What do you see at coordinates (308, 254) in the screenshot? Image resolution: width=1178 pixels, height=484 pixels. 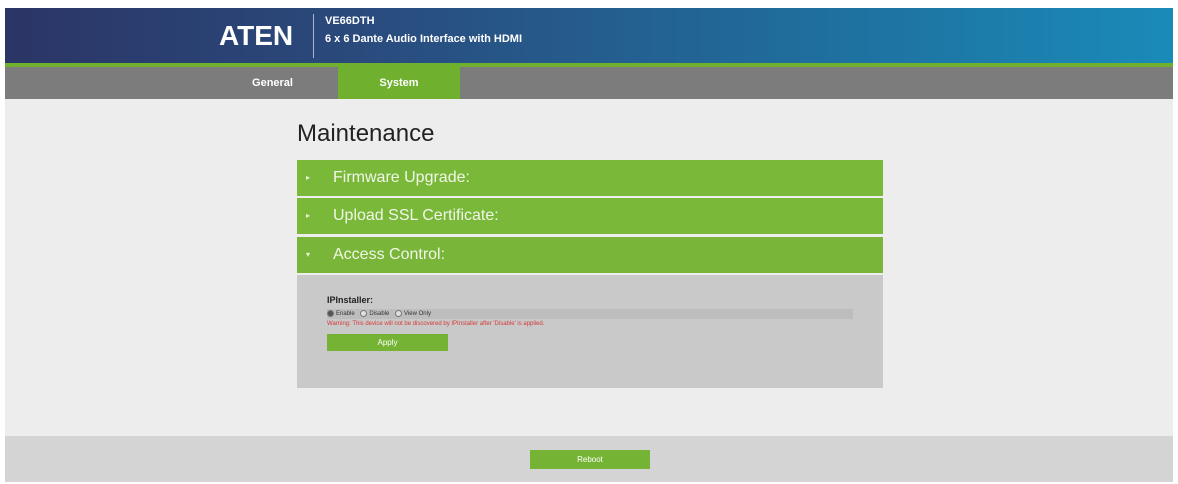 I see `caret-down-icon: ▾` at bounding box center [308, 254].